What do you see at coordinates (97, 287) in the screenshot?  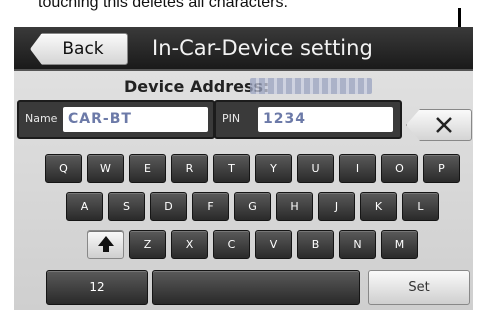 I see `numbers-toggle-key: 12` at bounding box center [97, 287].